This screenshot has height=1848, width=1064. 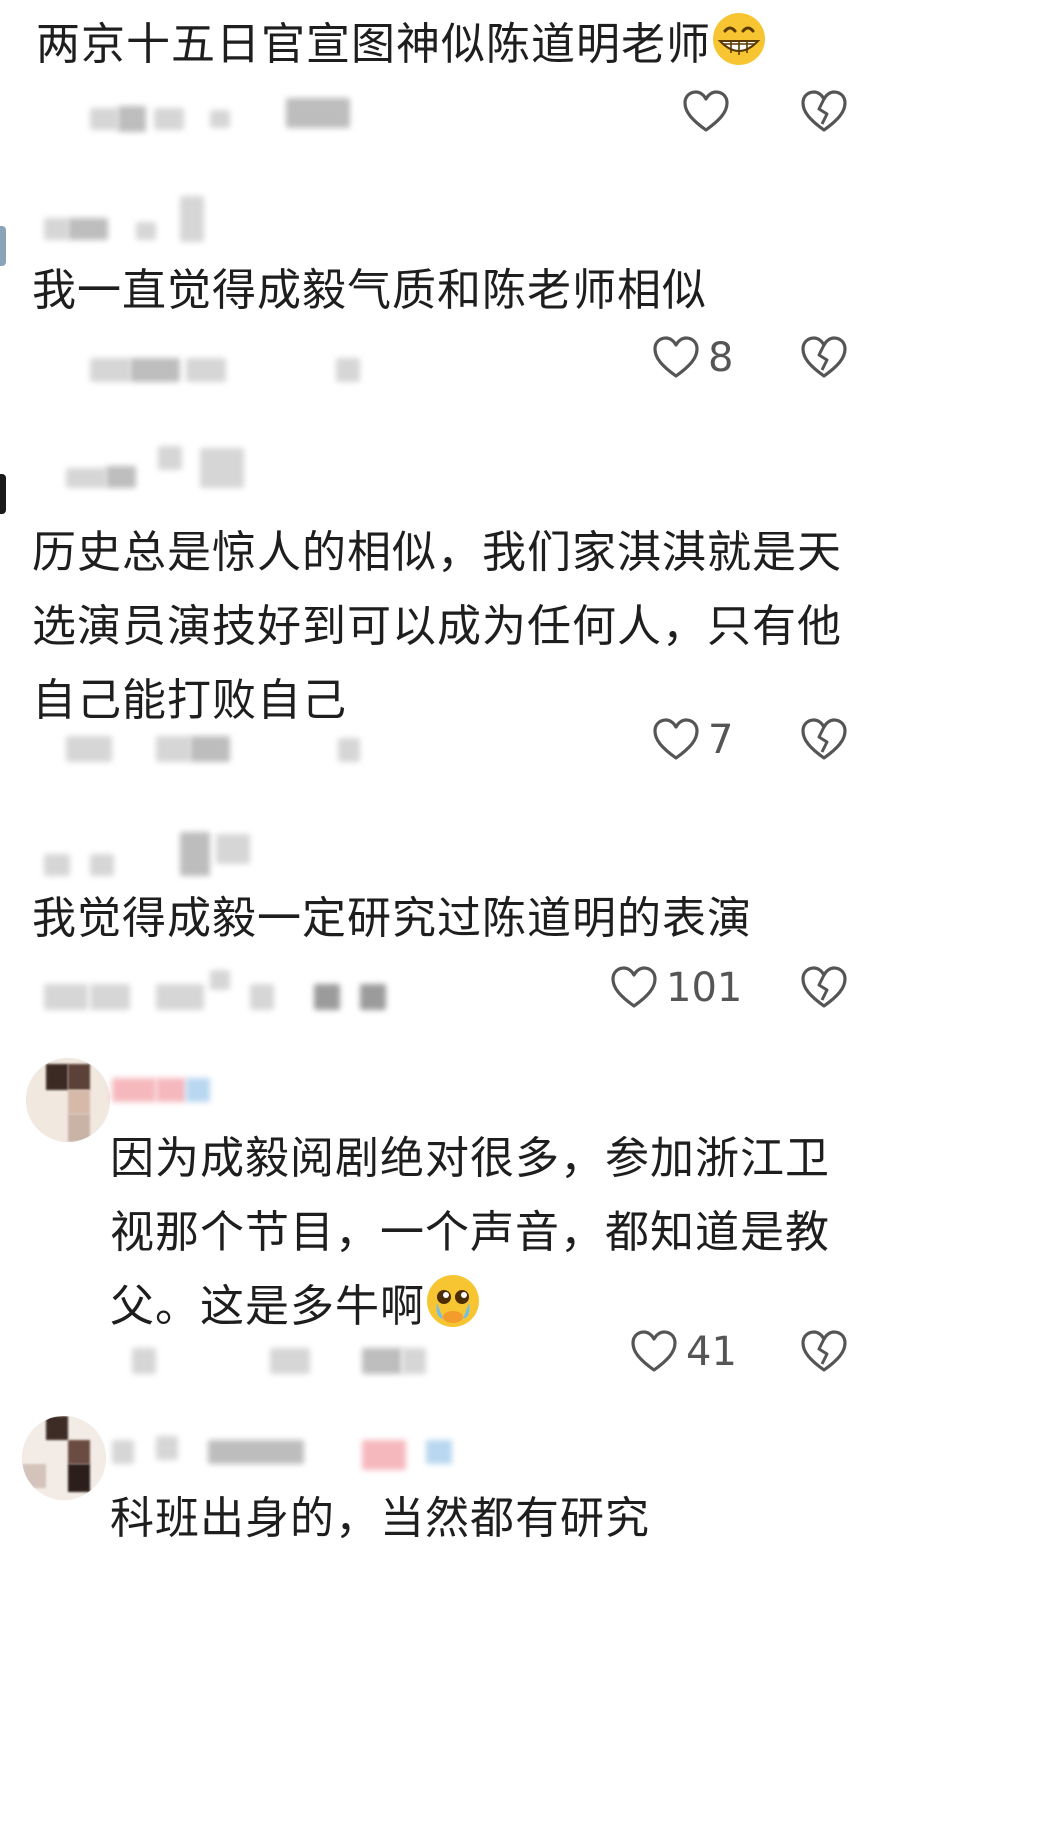 I want to click on like-count: 101, so click(x=704, y=988).